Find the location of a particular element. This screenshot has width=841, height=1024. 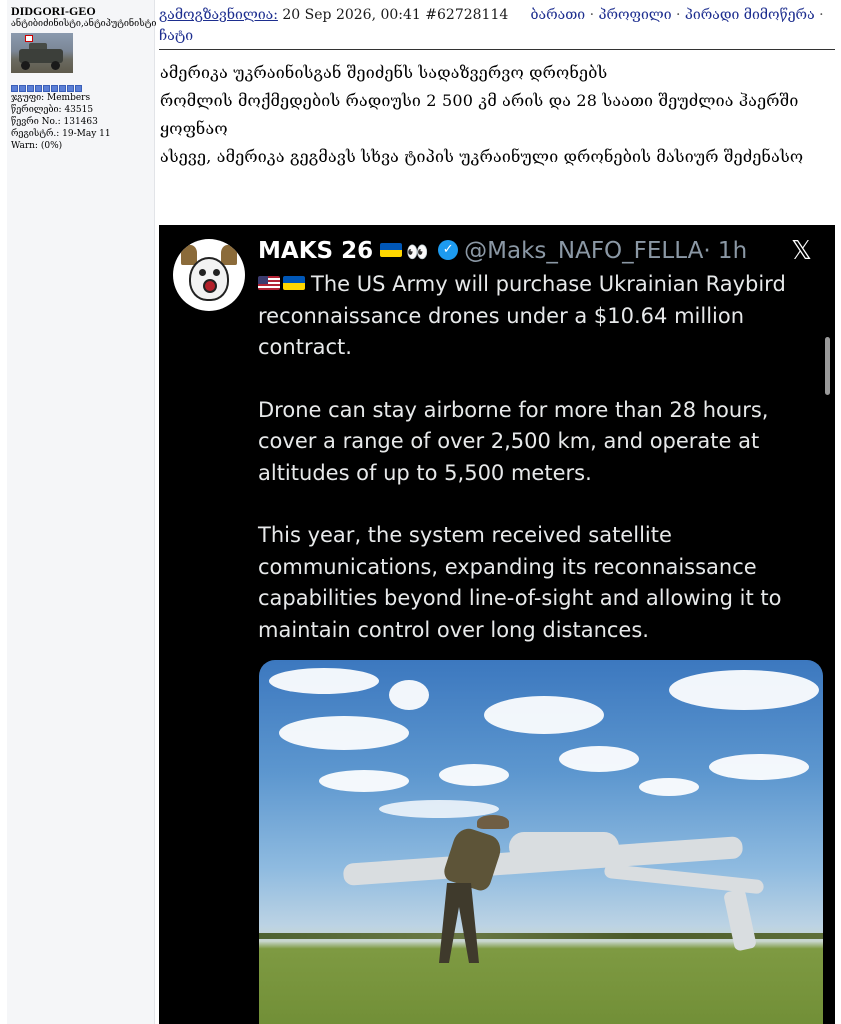

sent-label-link: გამოგზავნილია: is located at coordinates (218, 15).